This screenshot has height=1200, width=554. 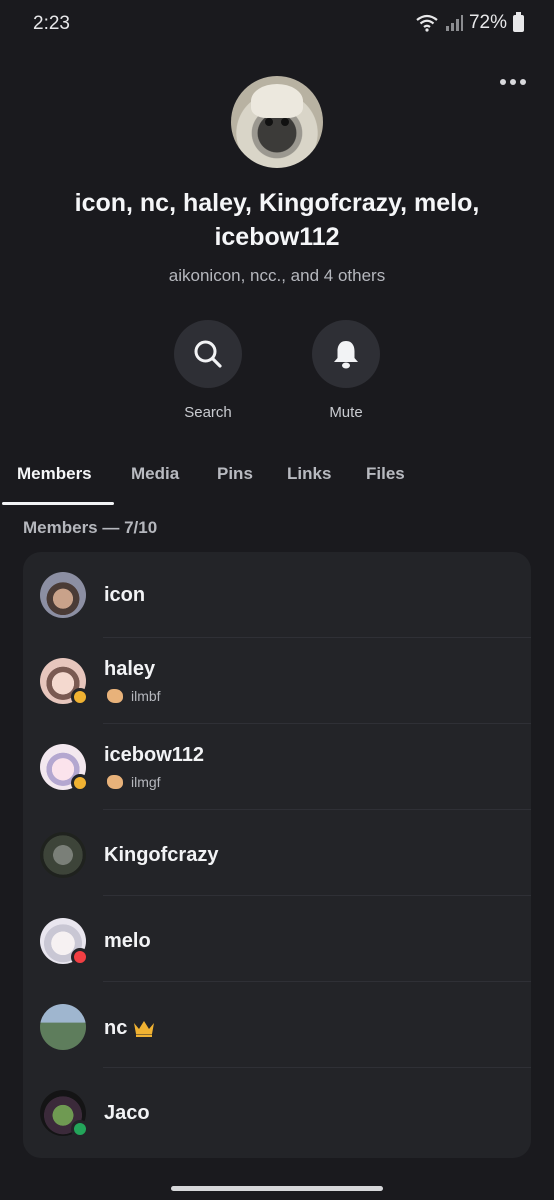 I want to click on signal-icon, so click(x=454, y=23).